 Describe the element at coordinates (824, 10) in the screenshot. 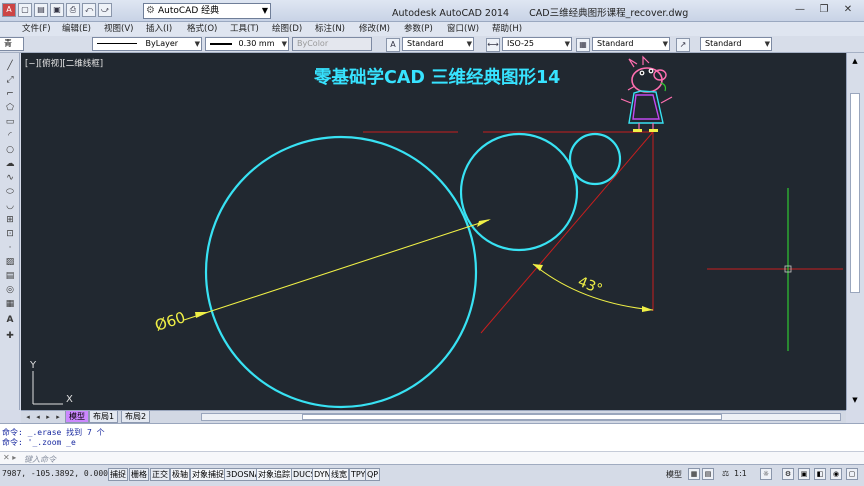

I see `maximize-button: ❐` at that location.